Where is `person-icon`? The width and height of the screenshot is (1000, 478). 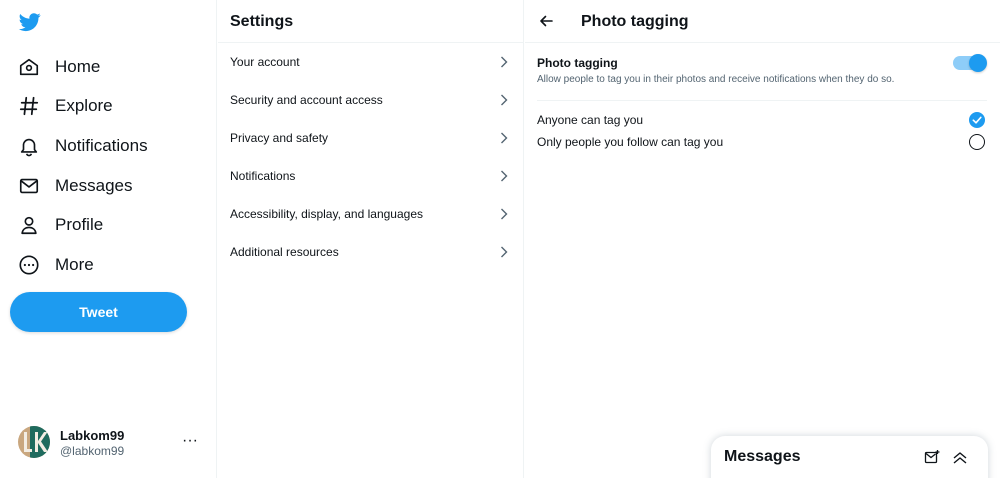
person-icon is located at coordinates (29, 225).